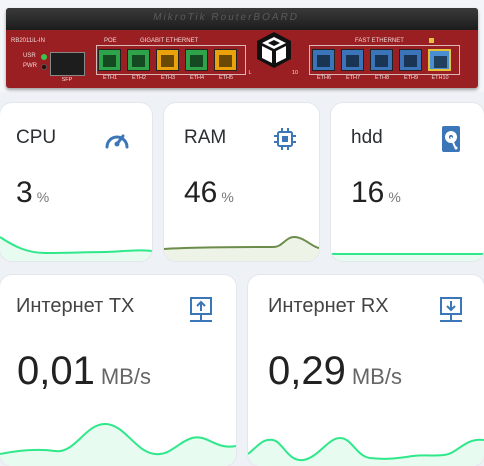  I want to click on internet-rx-value-number: 0,29, so click(307, 371).